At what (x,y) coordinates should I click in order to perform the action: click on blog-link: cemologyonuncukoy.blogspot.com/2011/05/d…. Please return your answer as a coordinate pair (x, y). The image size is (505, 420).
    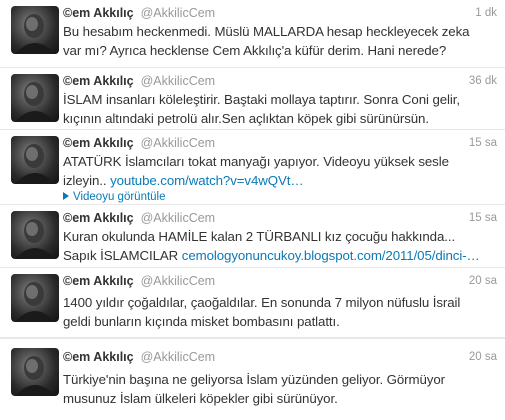
    Looking at the image, I should click on (331, 255).